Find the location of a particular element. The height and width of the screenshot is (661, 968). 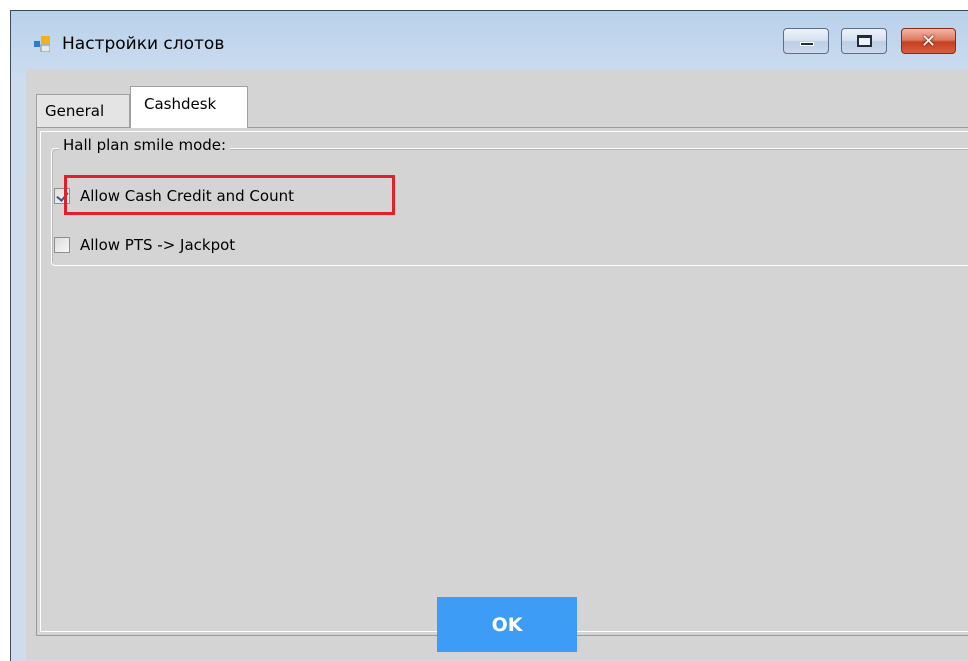

allow-pts-jackpot-checkbox-row: Allow PTS -> Jackpot is located at coordinates (144, 245).